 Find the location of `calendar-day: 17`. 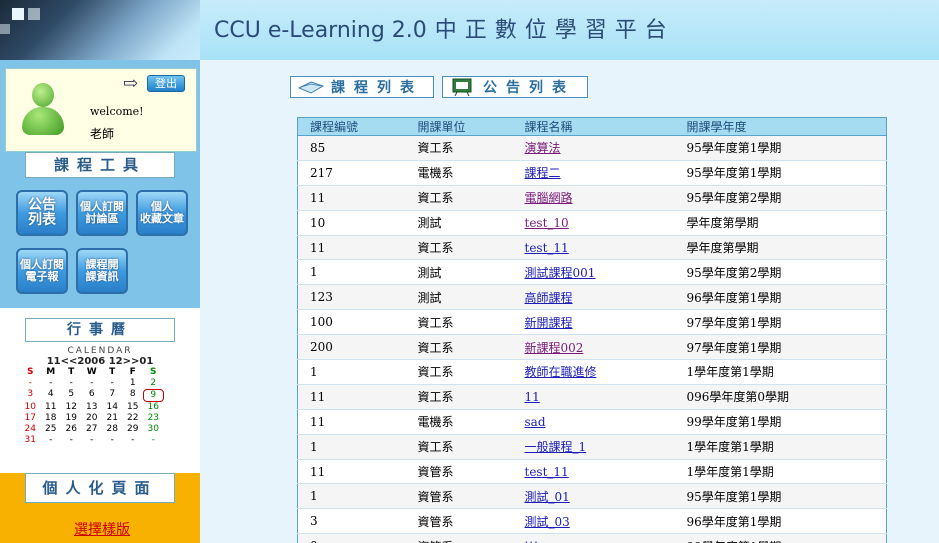

calendar-day: 17 is located at coordinates (30, 418).